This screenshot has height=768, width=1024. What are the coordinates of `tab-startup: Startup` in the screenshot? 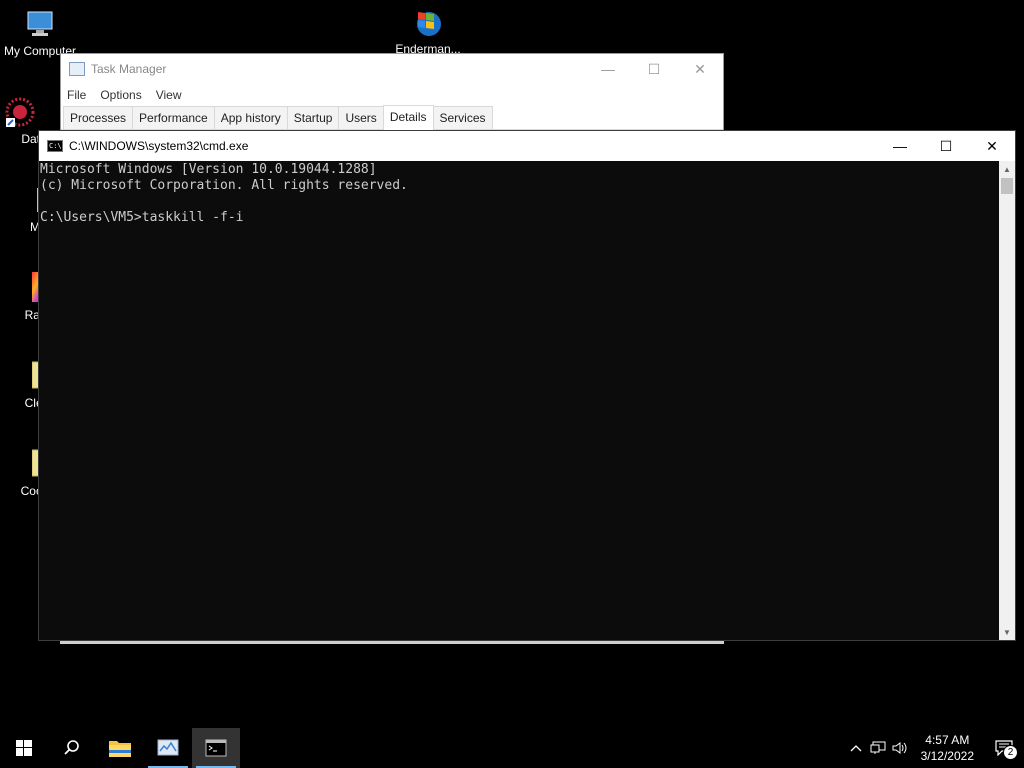 It's located at (313, 117).